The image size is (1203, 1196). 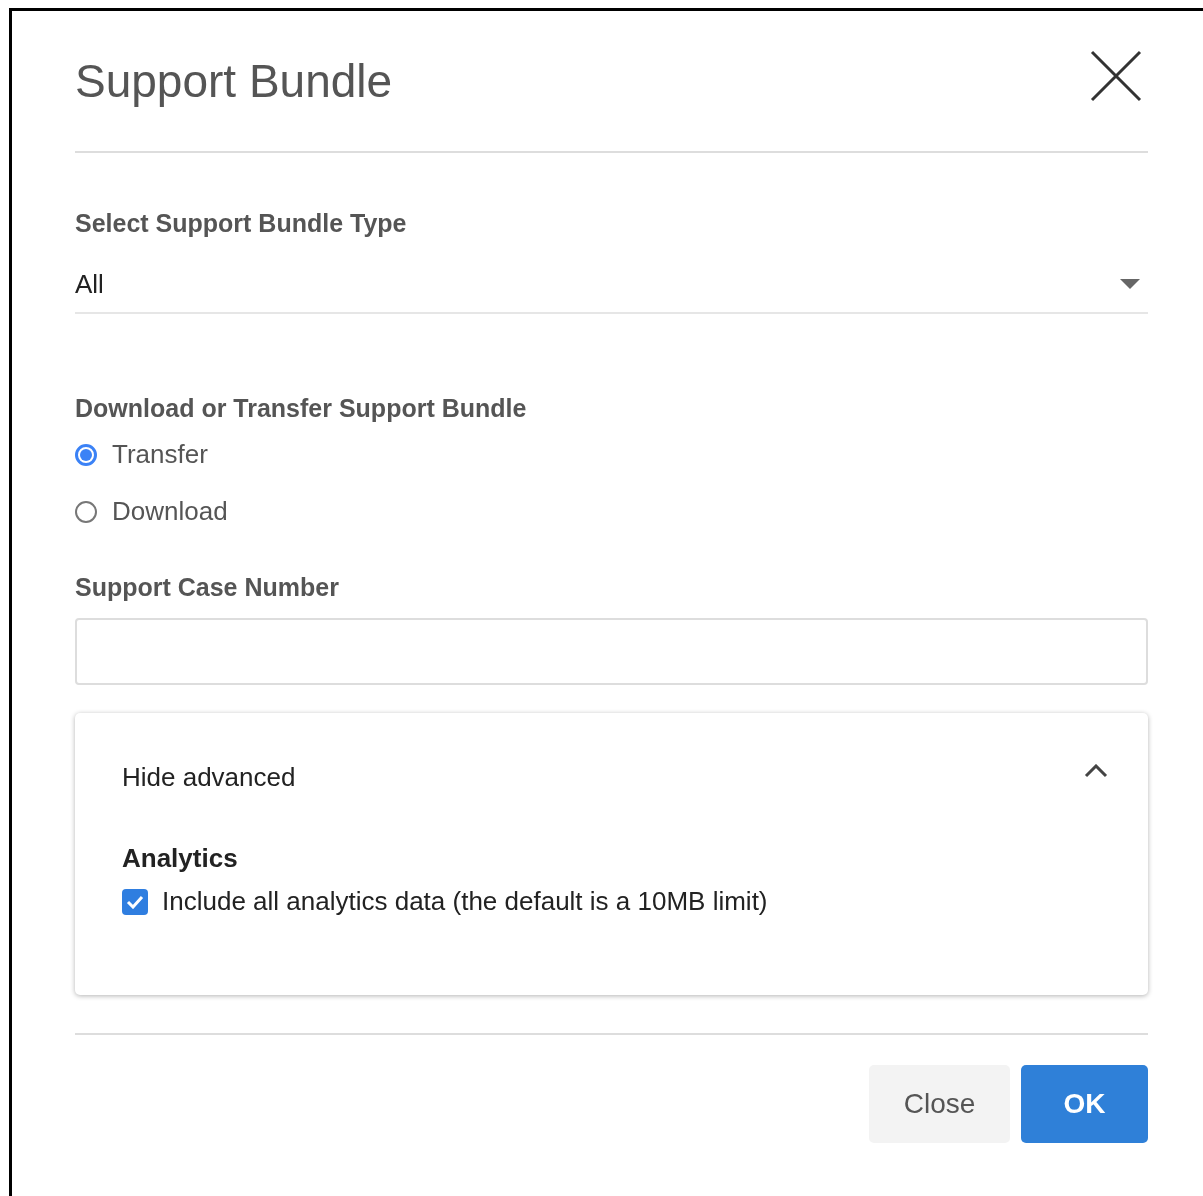 What do you see at coordinates (1116, 76) in the screenshot?
I see `close-icon` at bounding box center [1116, 76].